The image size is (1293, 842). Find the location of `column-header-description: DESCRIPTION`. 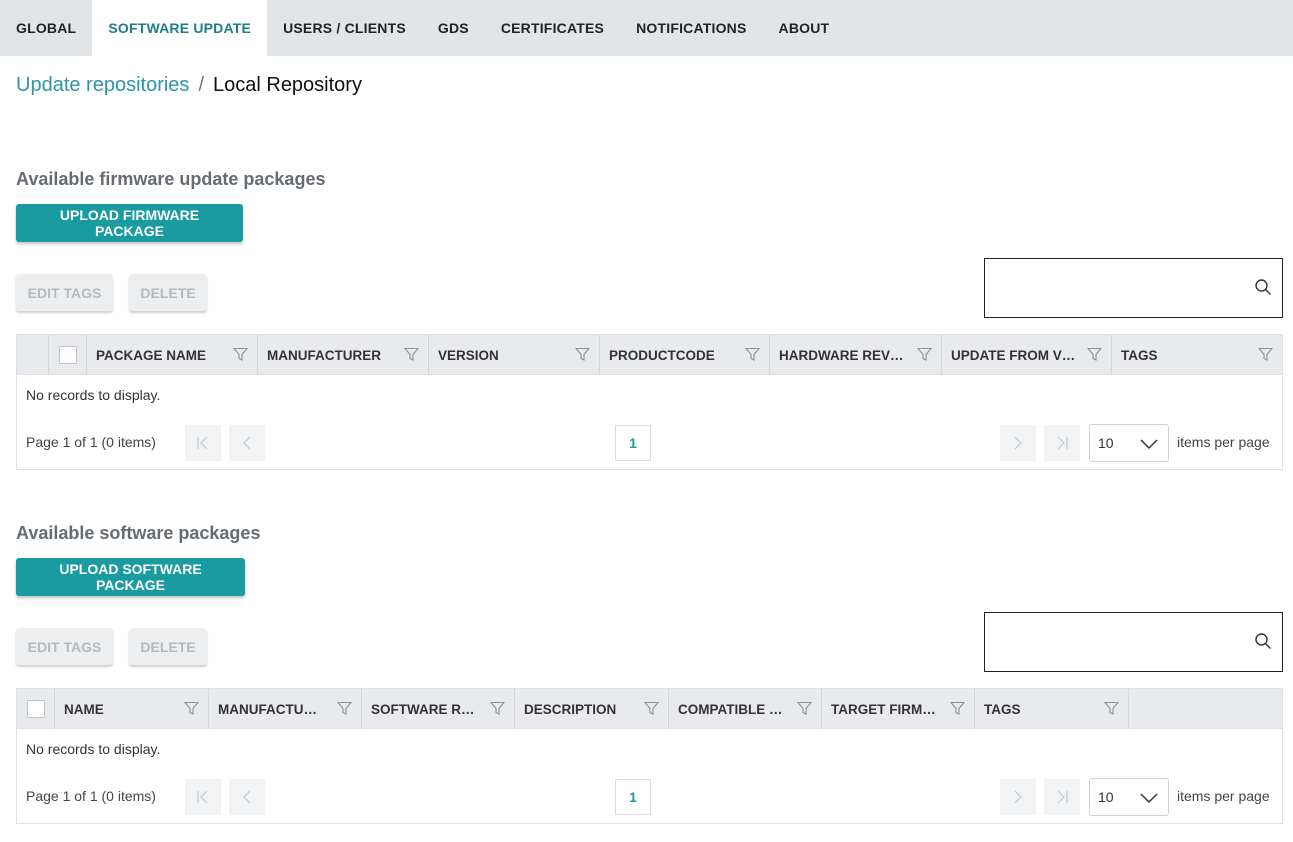

column-header-description: DESCRIPTION is located at coordinates (592, 709).